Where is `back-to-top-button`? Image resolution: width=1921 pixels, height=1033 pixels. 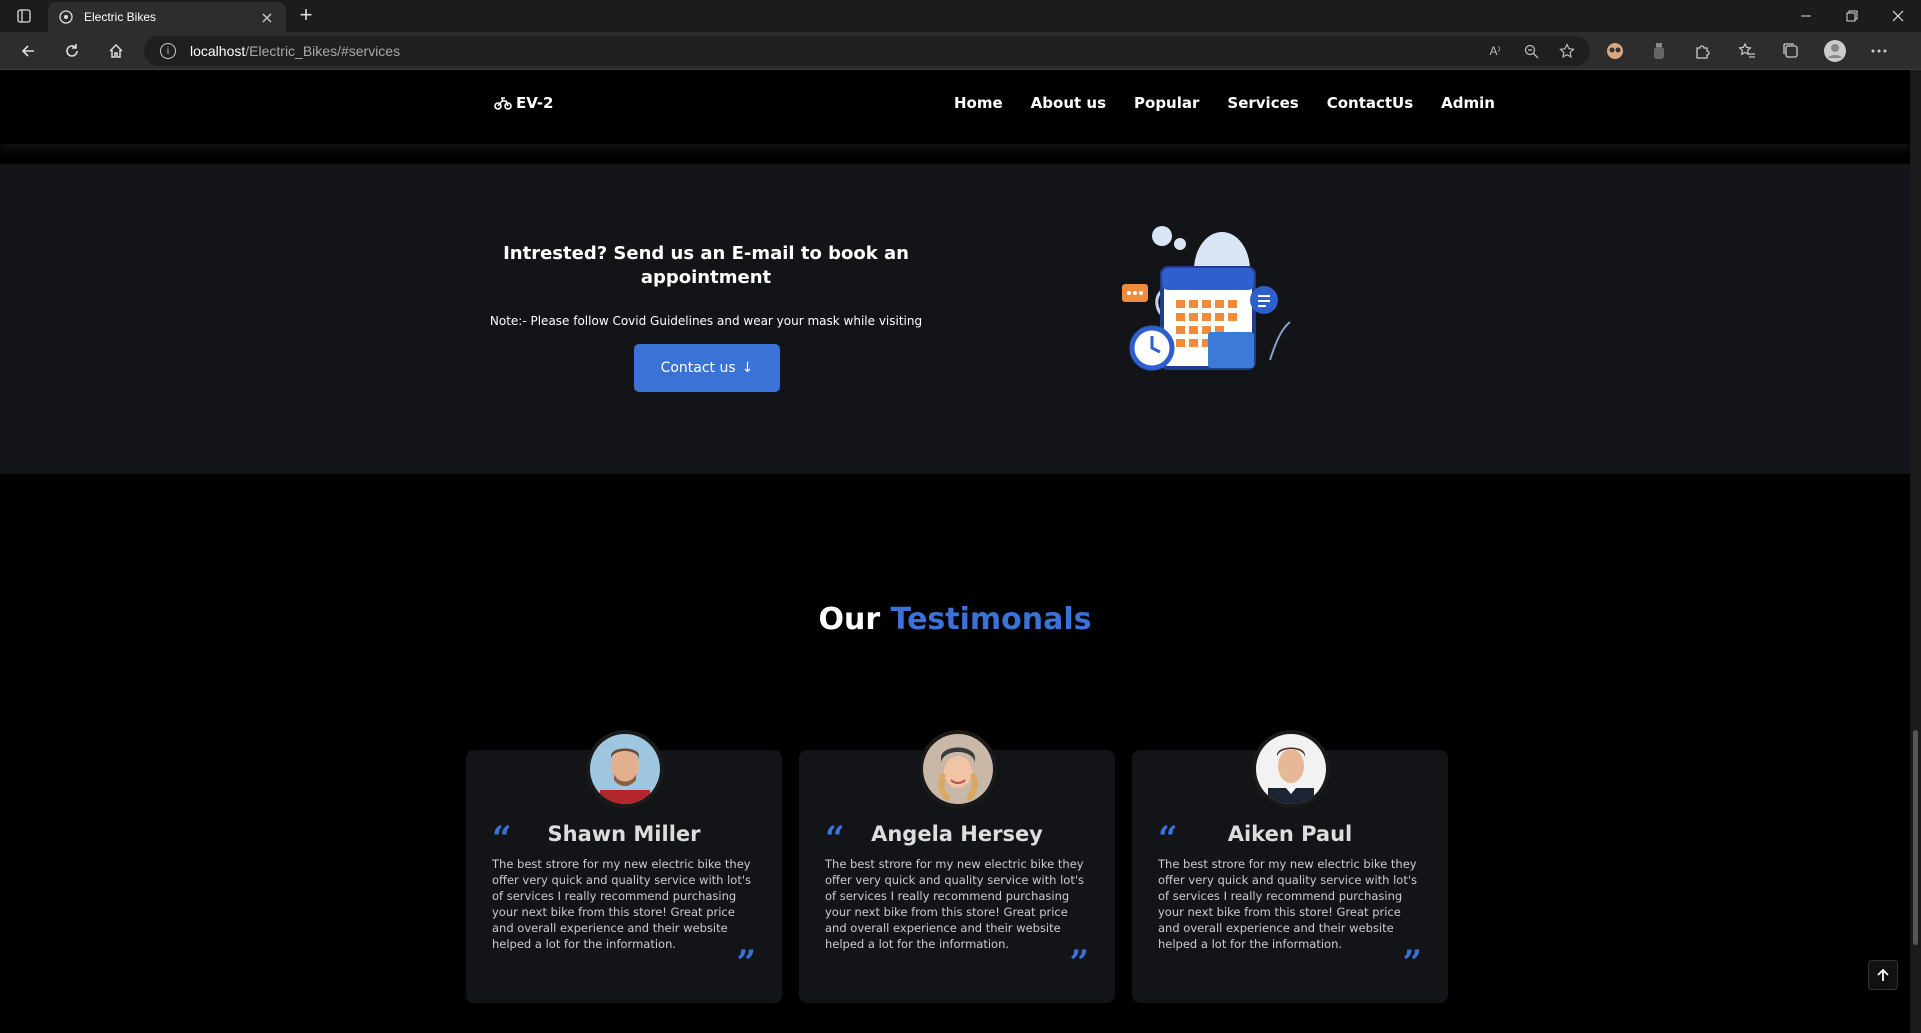
back-to-top-button is located at coordinates (1883, 975).